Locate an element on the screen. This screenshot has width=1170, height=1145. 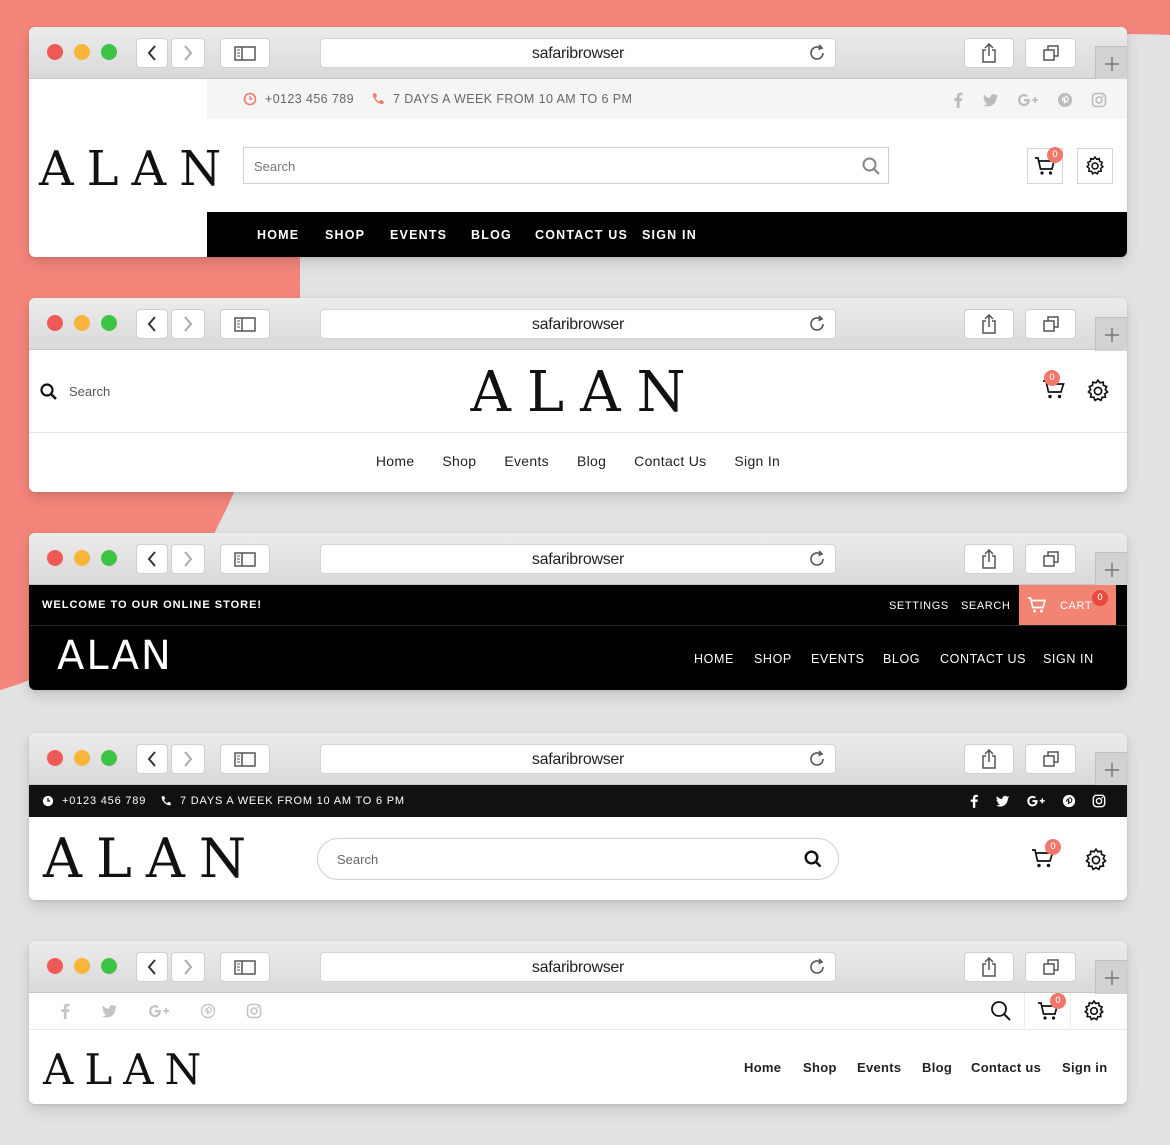
cart-button: CART 0 is located at coordinates (1067, 605).